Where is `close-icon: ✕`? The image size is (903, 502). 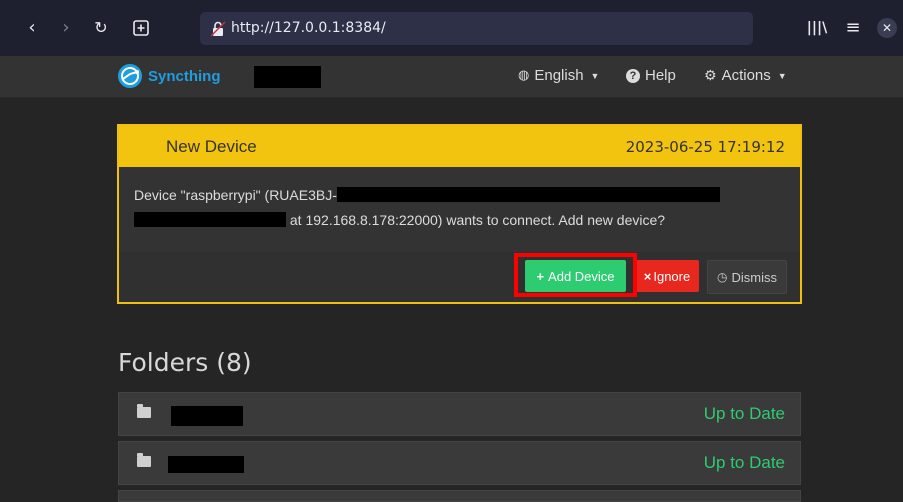
close-icon: ✕ is located at coordinates (887, 28).